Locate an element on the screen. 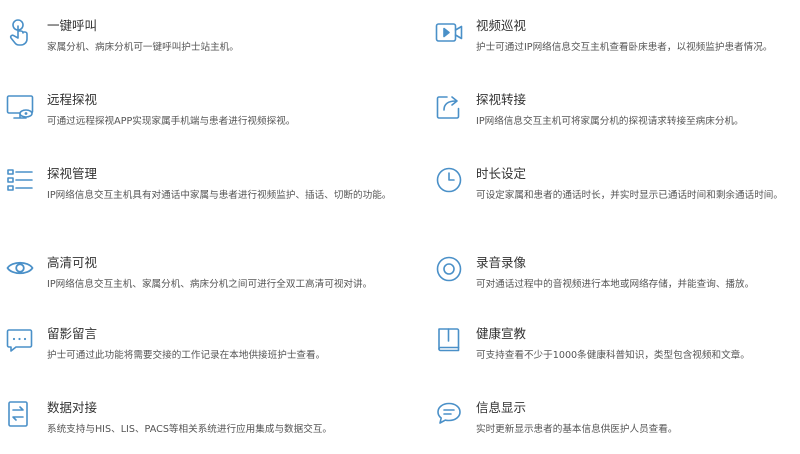  data-exchange-icon is located at coordinates (21, 415).